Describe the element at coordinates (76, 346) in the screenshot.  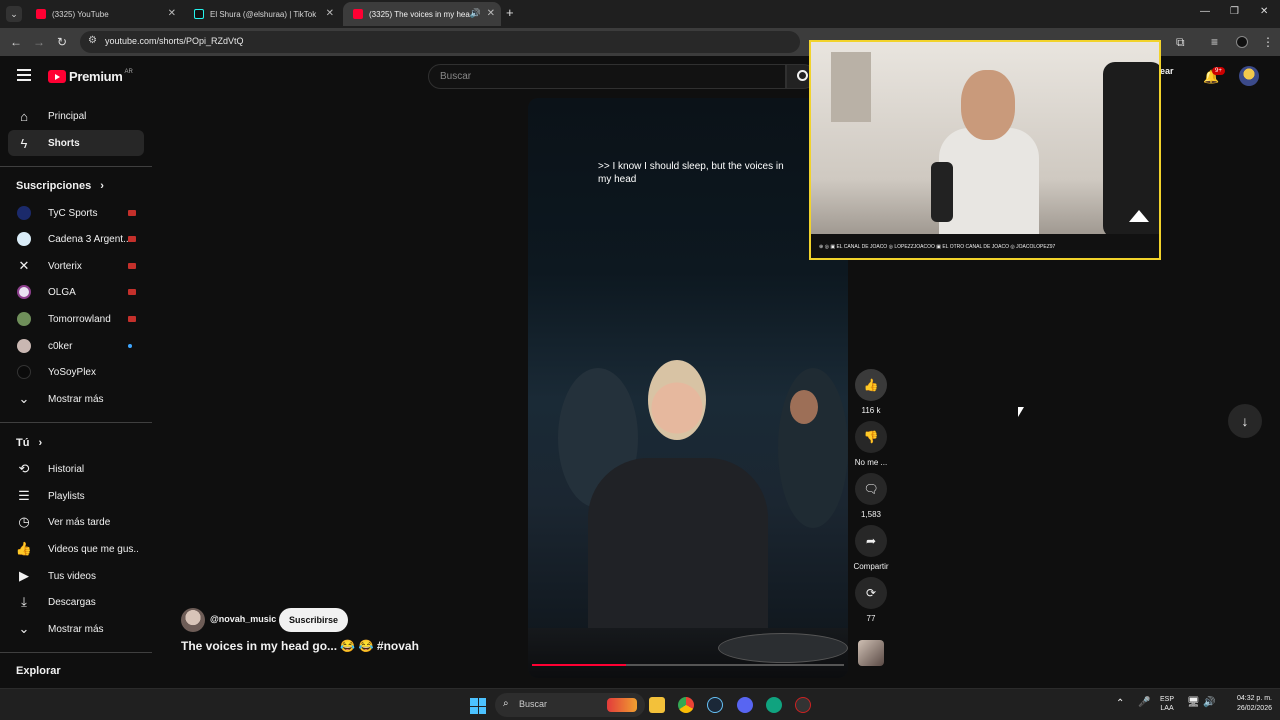
I see `sidebar-sub-c0ker: c0ker` at that location.